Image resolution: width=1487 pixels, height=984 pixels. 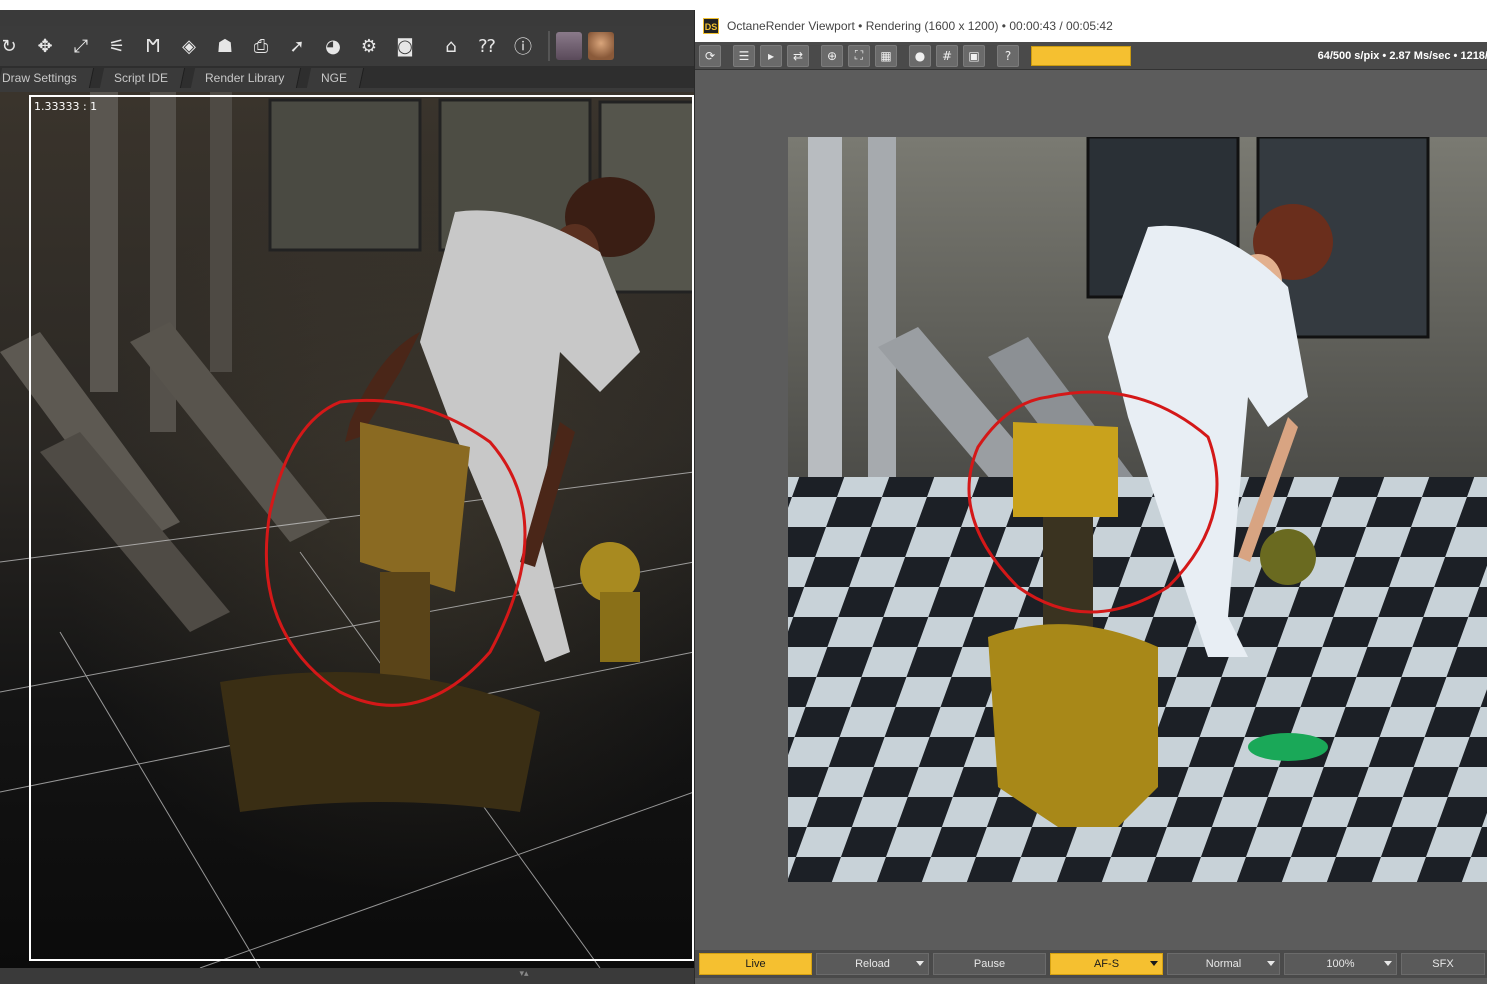 I want to click on region-render-icon: ⛶, so click(x=859, y=55).